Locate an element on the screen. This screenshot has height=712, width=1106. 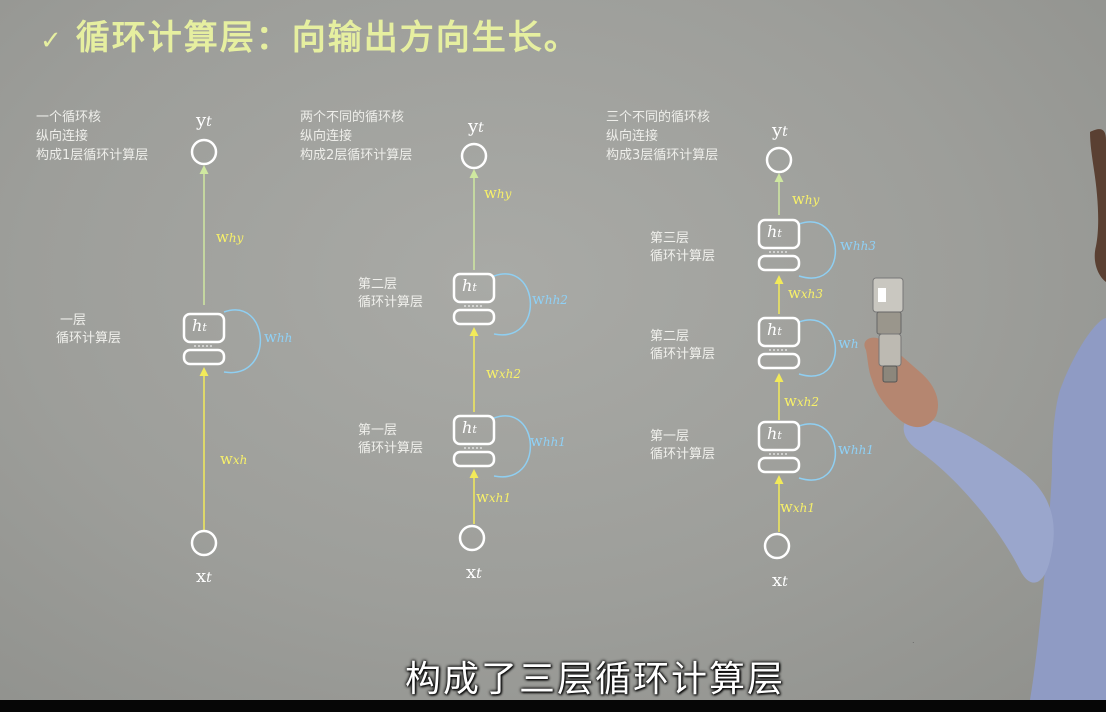
page-mark: . is located at coordinates (913, 640).